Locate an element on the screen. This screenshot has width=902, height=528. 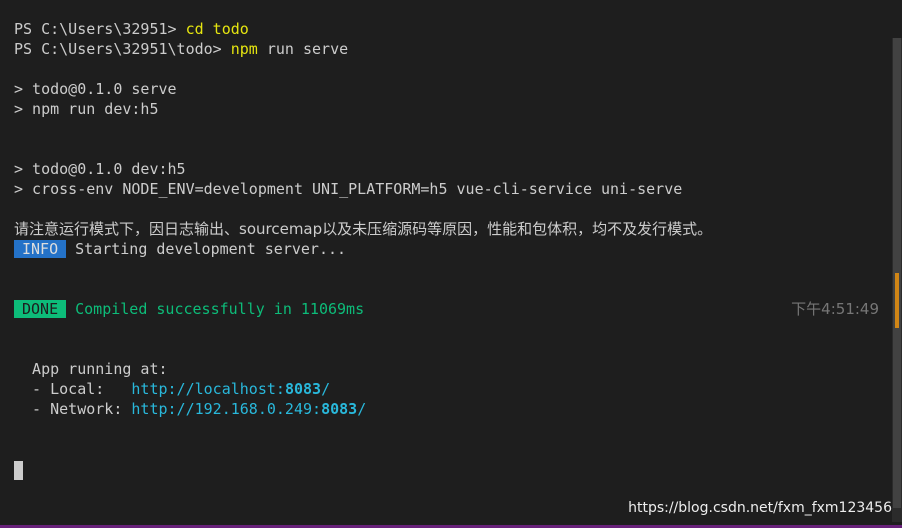
terminal-line-script-dev: > todo@0.1.0 dev:h5 is located at coordinates (100, 169).